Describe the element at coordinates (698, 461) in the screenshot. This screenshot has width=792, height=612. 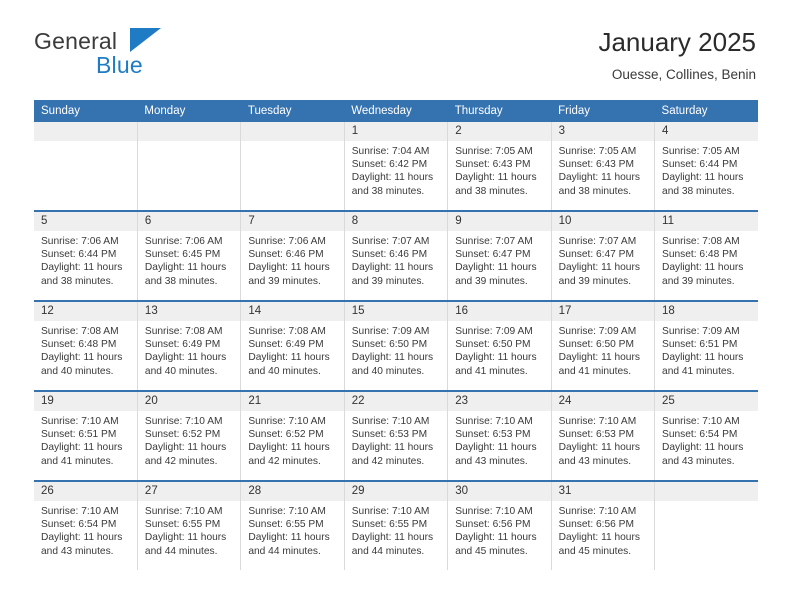
I see `daylight-text-line2: and 43 minutes.` at that location.